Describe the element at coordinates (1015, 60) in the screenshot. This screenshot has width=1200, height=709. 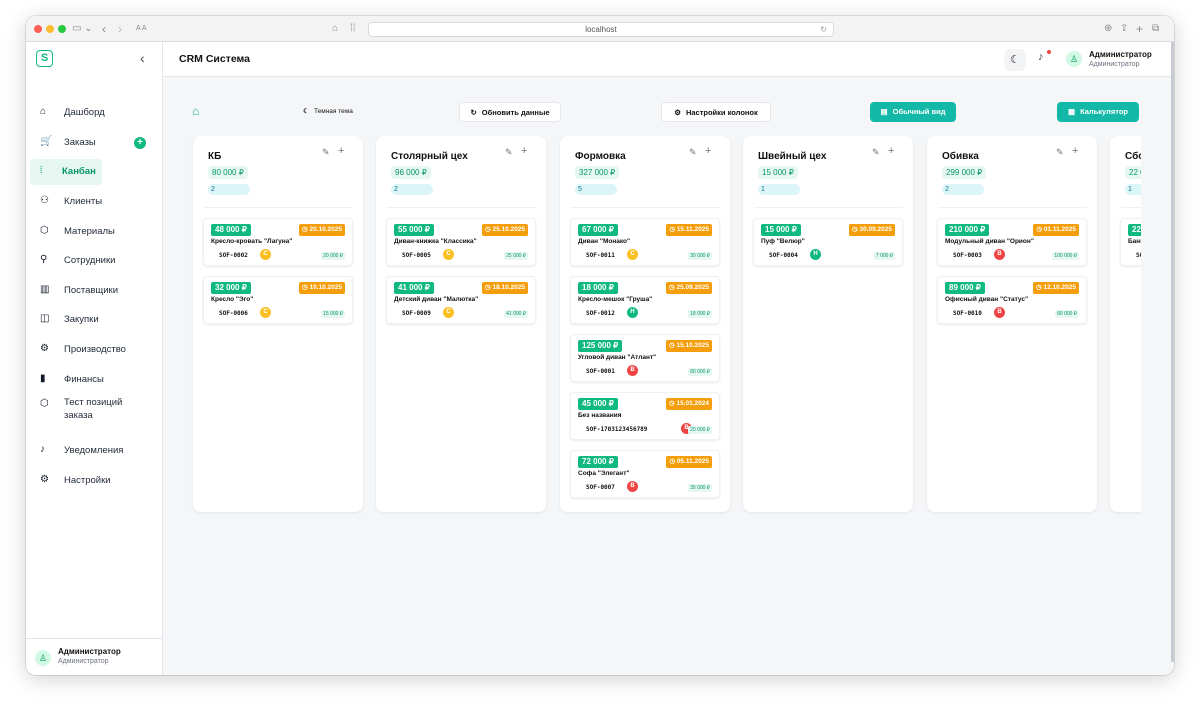
I see `moon-icon: ☾` at that location.